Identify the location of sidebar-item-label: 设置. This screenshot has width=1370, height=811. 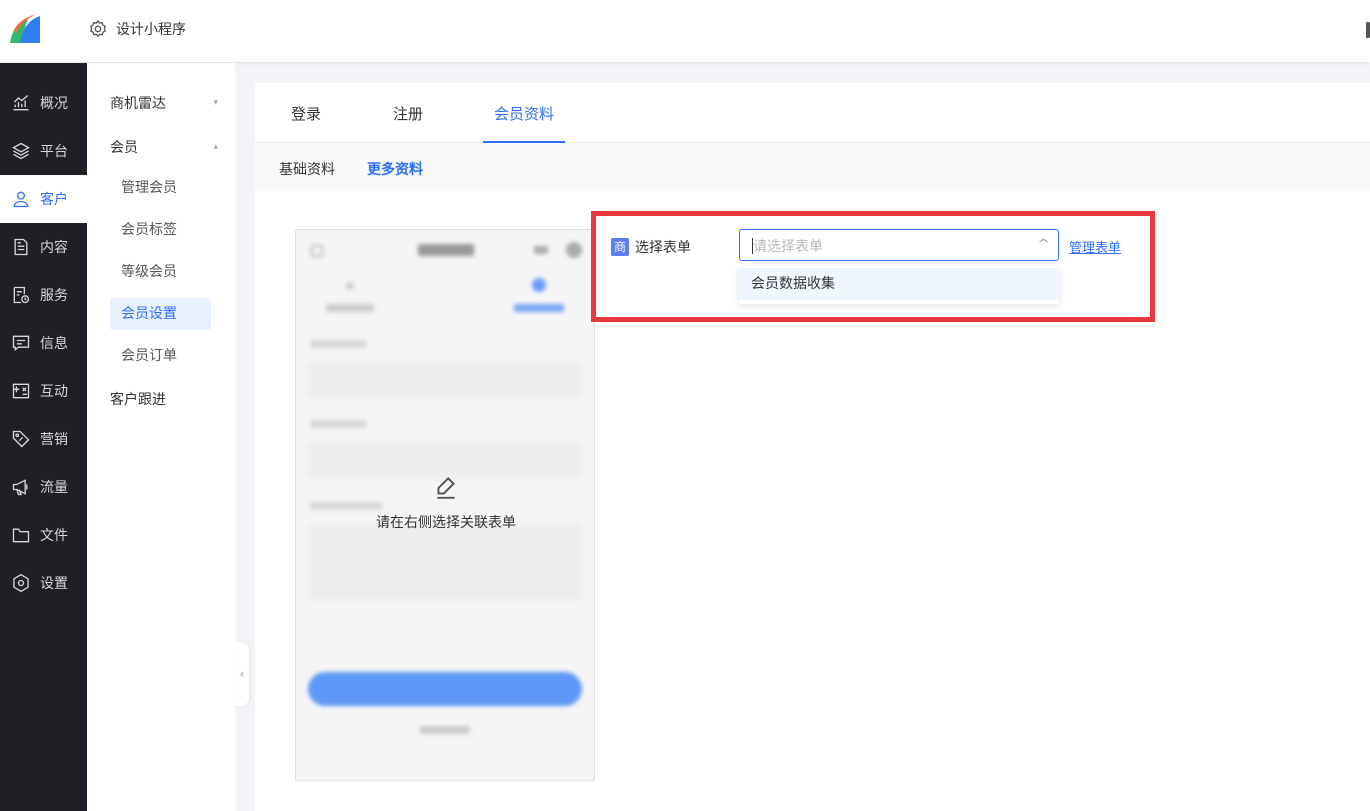
(54, 584).